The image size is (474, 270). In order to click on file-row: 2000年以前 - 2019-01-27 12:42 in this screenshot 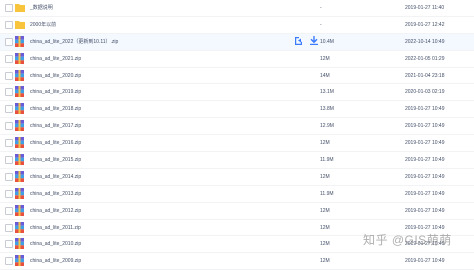, I will do `click(237, 25)`.